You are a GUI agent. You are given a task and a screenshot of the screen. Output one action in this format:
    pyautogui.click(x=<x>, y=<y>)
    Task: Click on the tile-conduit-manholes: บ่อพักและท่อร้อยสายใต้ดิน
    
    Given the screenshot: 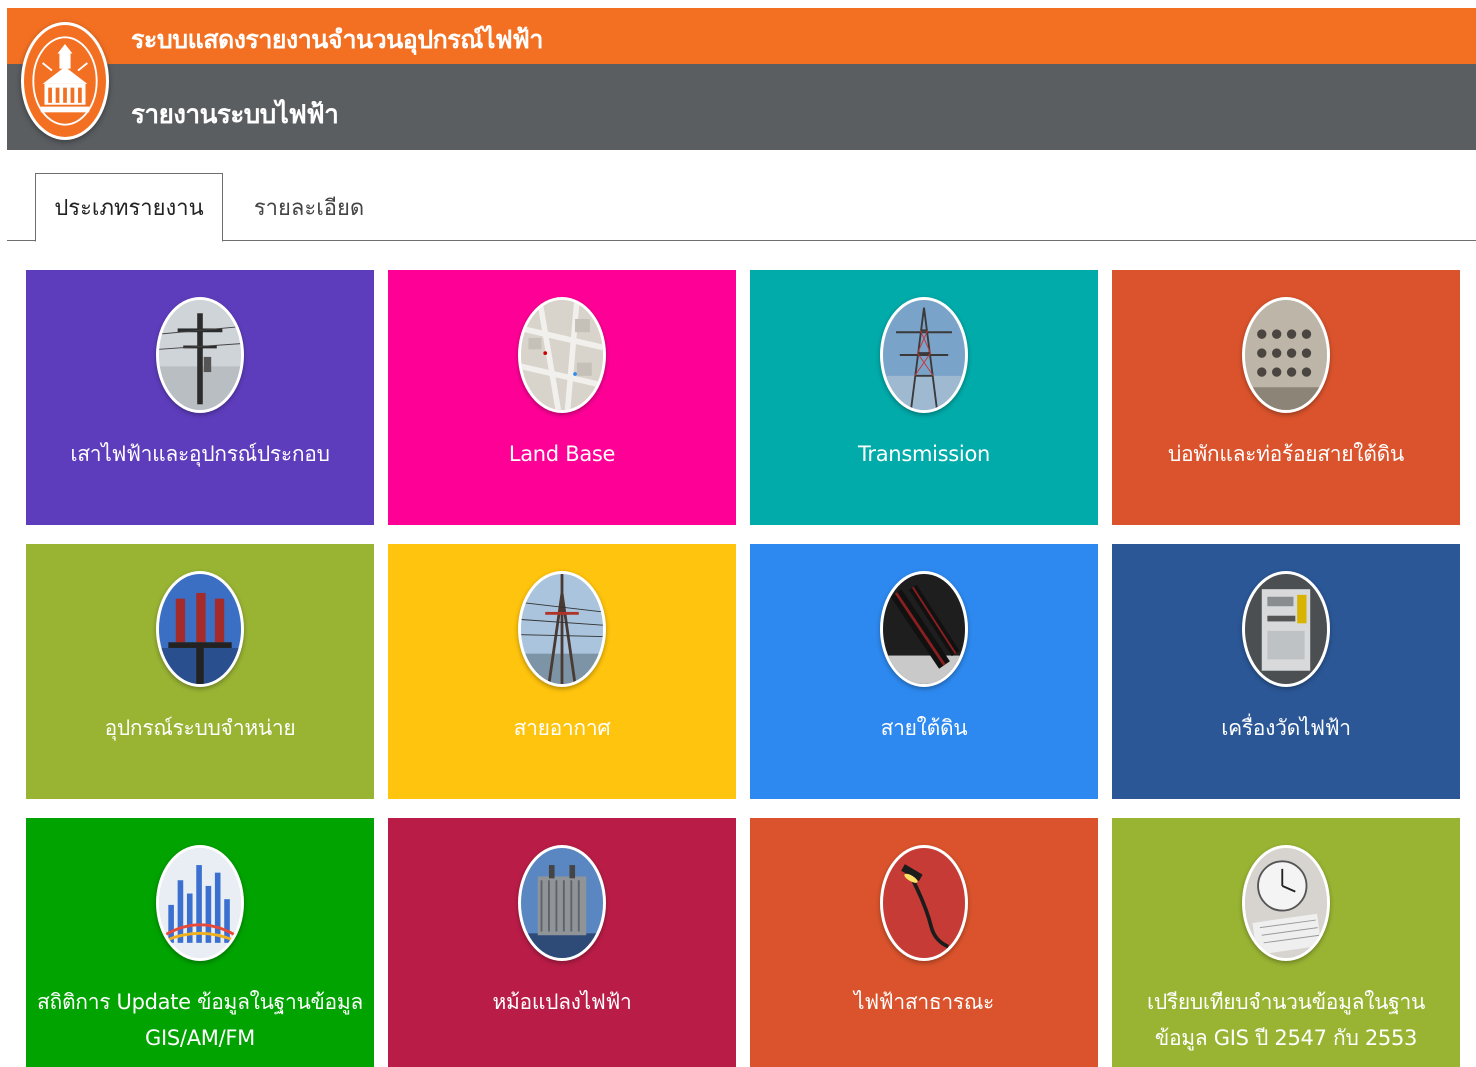 What is the action you would take?
    pyautogui.click(x=1286, y=397)
    